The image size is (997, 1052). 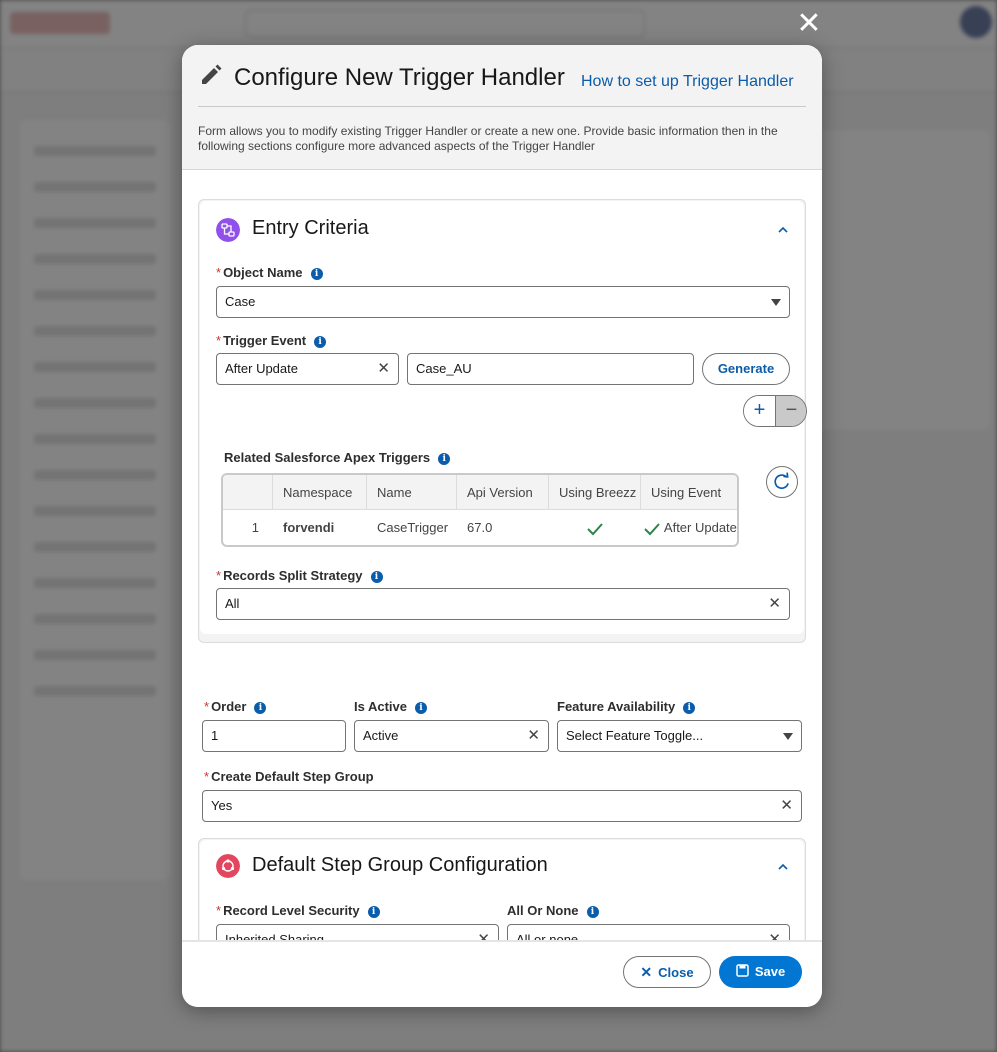 I want to click on row-number: 1, so click(x=255, y=527).